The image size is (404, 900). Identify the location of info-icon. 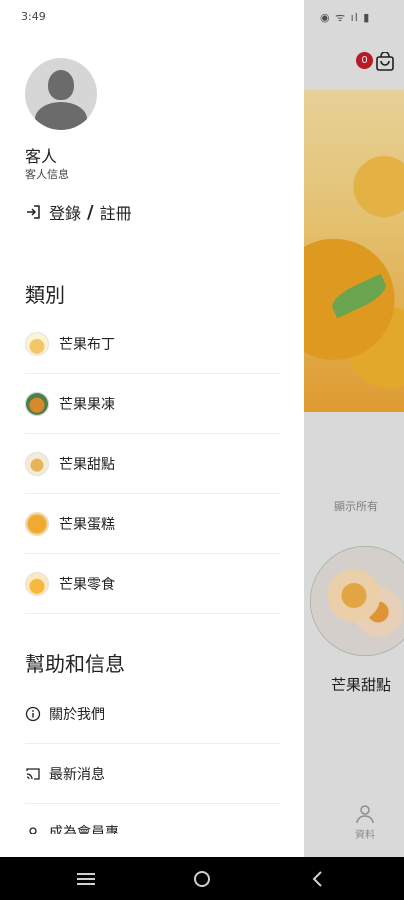
(33, 713).